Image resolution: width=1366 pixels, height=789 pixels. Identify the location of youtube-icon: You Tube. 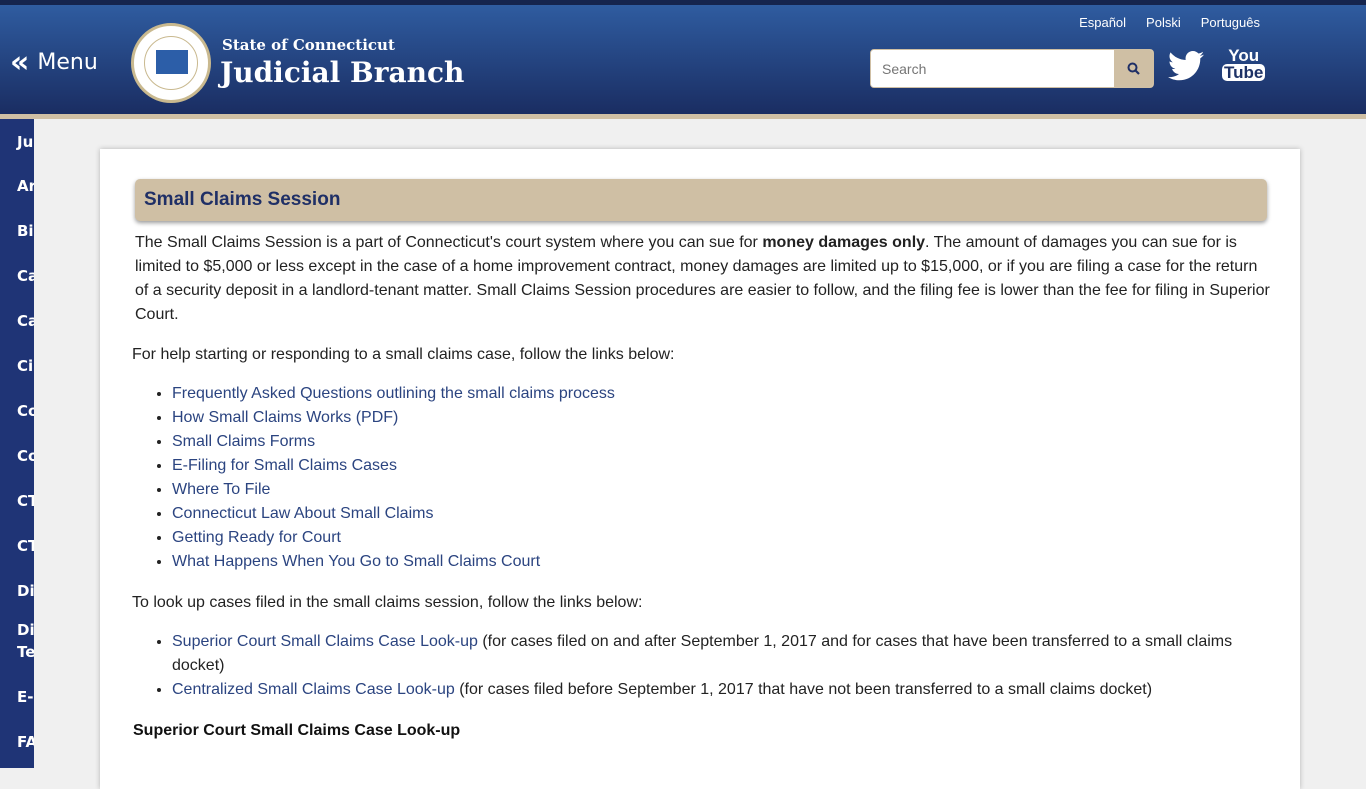
(1244, 64).